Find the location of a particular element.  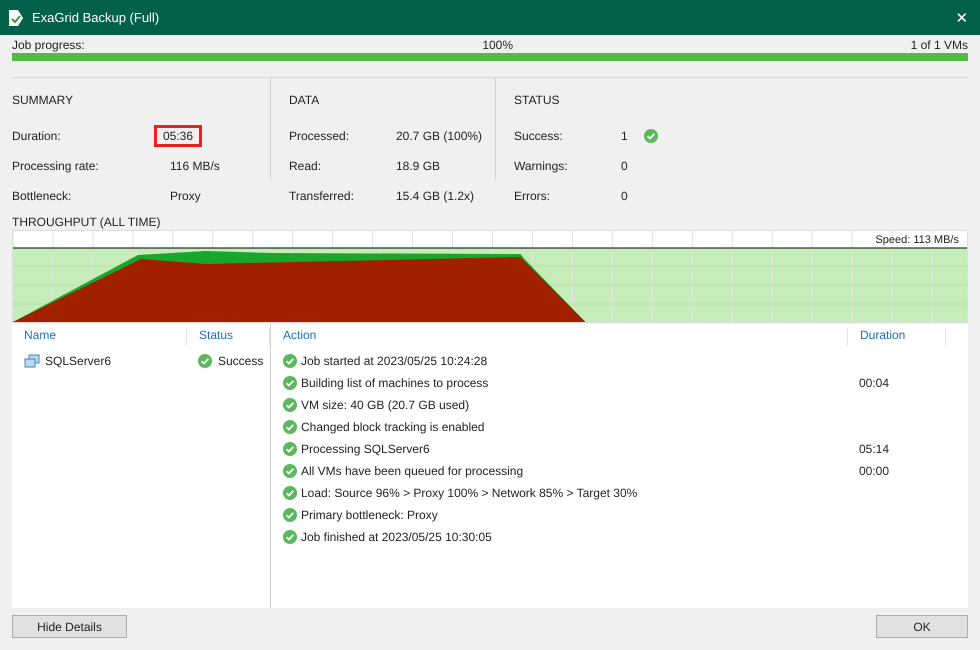

column-header: Duration is located at coordinates (897, 337).